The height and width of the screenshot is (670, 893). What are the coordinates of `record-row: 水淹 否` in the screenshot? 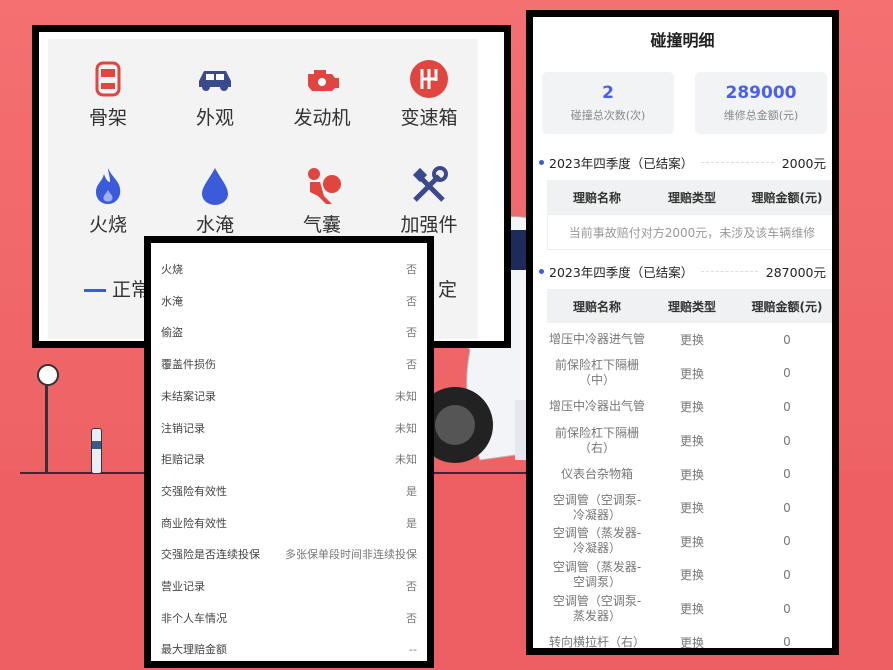 It's located at (289, 301).